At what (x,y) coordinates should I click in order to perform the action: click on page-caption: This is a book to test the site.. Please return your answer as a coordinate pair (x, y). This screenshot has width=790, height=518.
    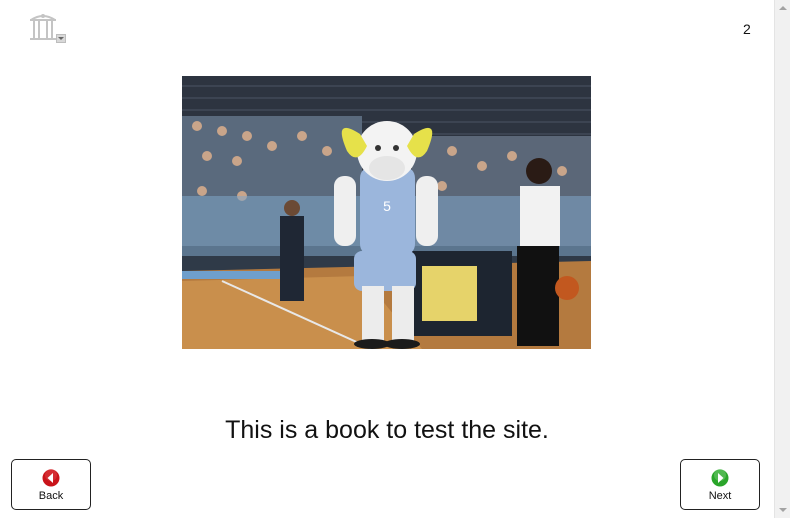
    Looking at the image, I should click on (387, 430).